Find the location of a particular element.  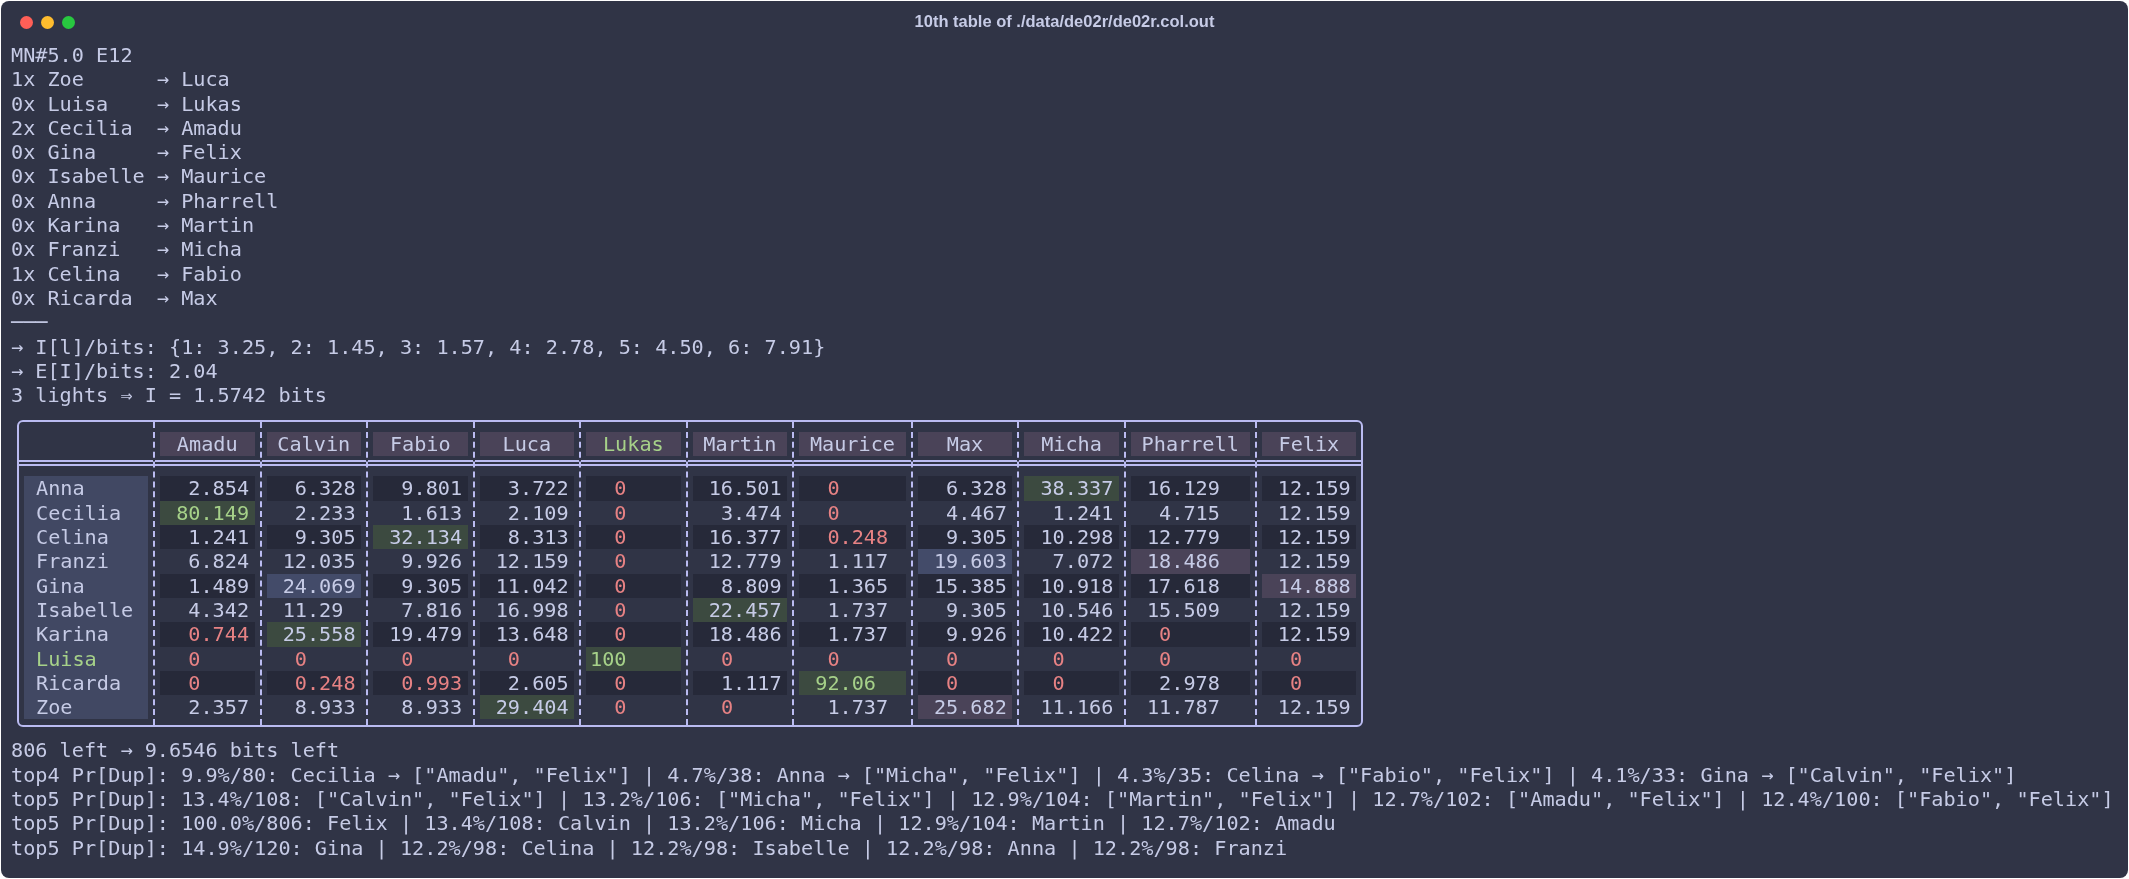

table-cell-text: 4.715 is located at coordinates (1189, 513).